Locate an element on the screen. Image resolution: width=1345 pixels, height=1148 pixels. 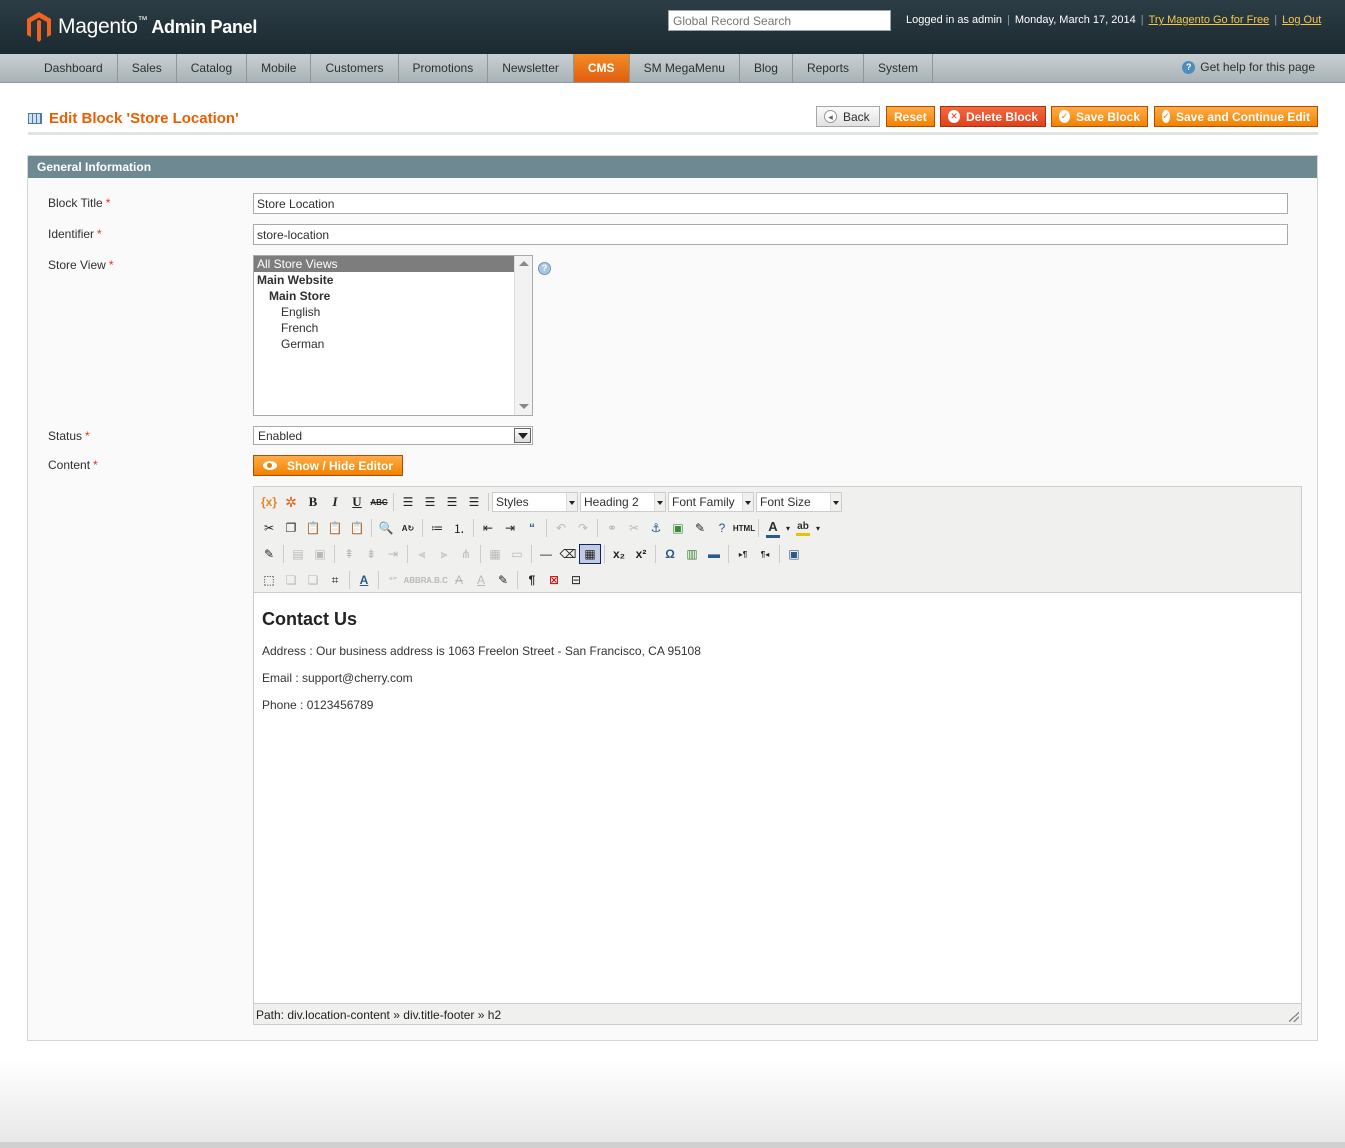
delete-text-icon: A is located at coordinates (459, 580).